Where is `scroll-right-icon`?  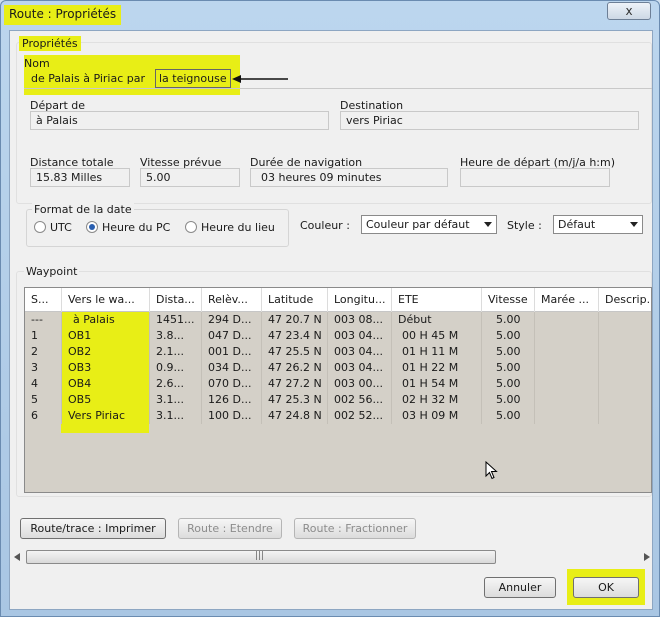
scroll-right-icon is located at coordinates (647, 557).